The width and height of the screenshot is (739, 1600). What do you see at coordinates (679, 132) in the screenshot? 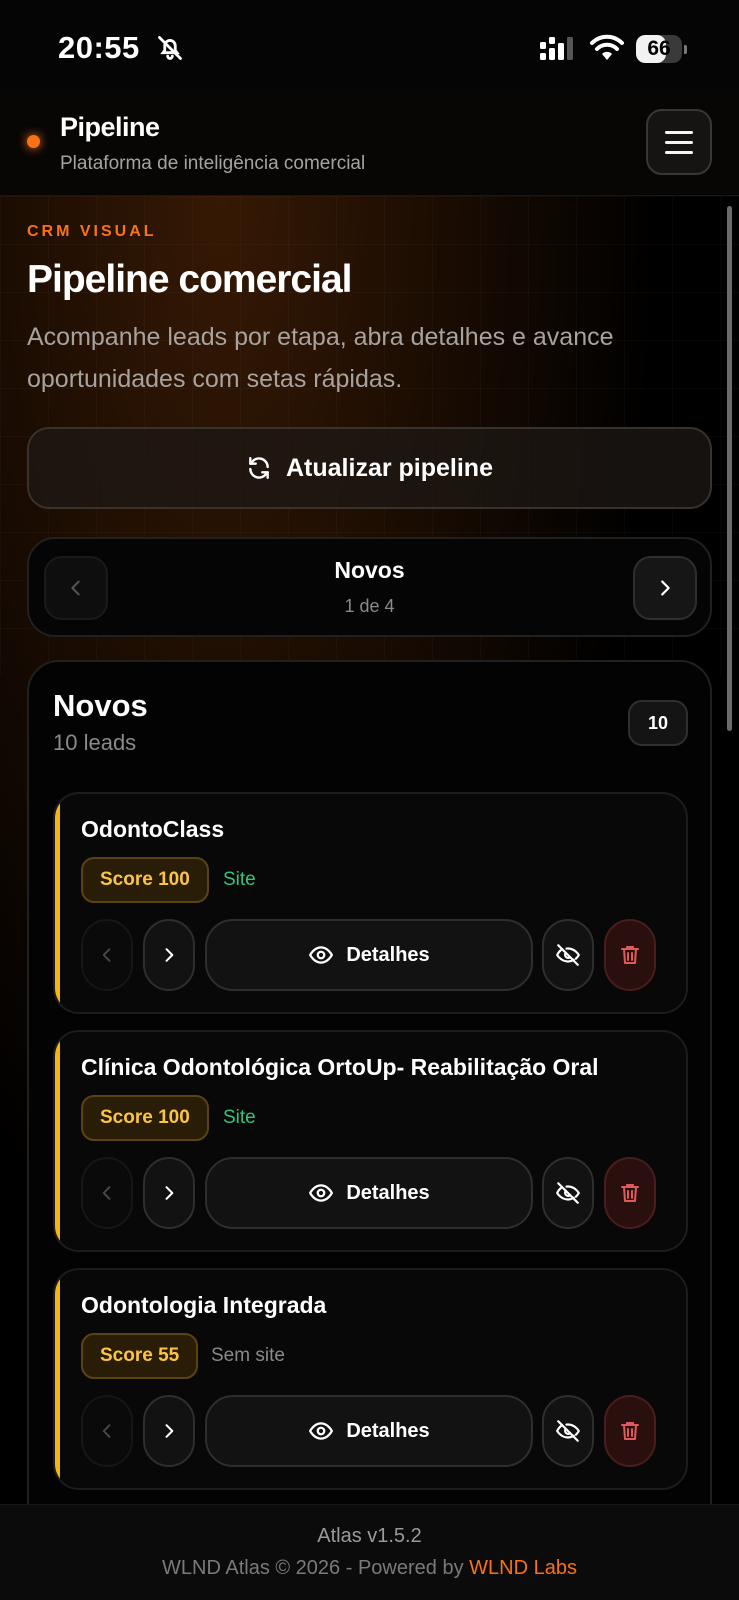
I see `hamburger-menu-icon` at bounding box center [679, 132].